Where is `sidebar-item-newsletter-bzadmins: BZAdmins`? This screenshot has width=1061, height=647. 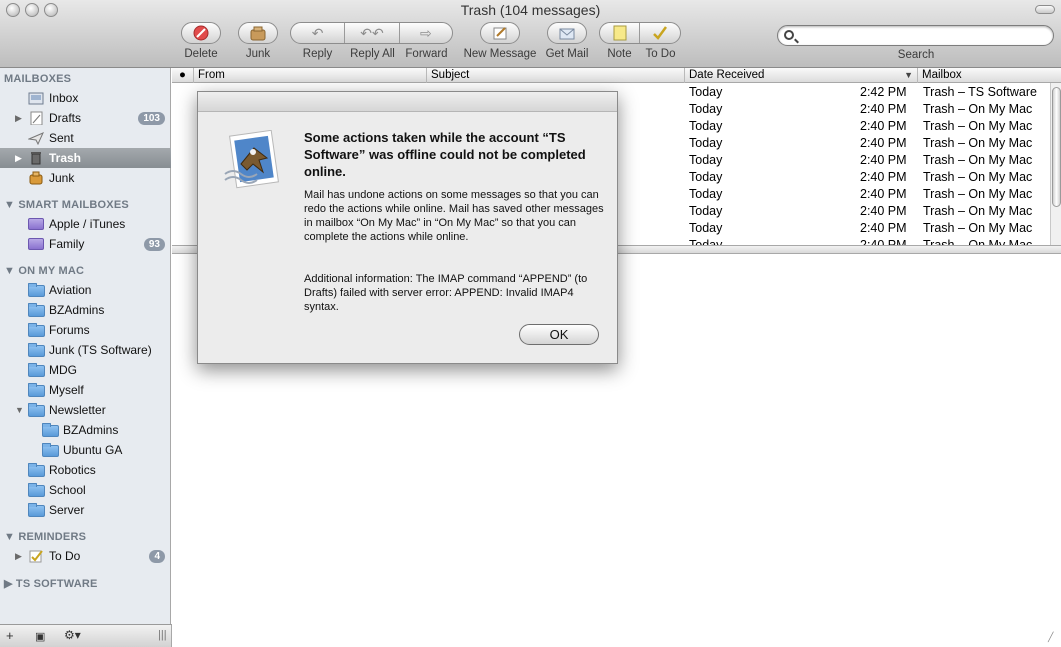
sidebar-item-newsletter-bzadmins: BZAdmins is located at coordinates (85, 430).